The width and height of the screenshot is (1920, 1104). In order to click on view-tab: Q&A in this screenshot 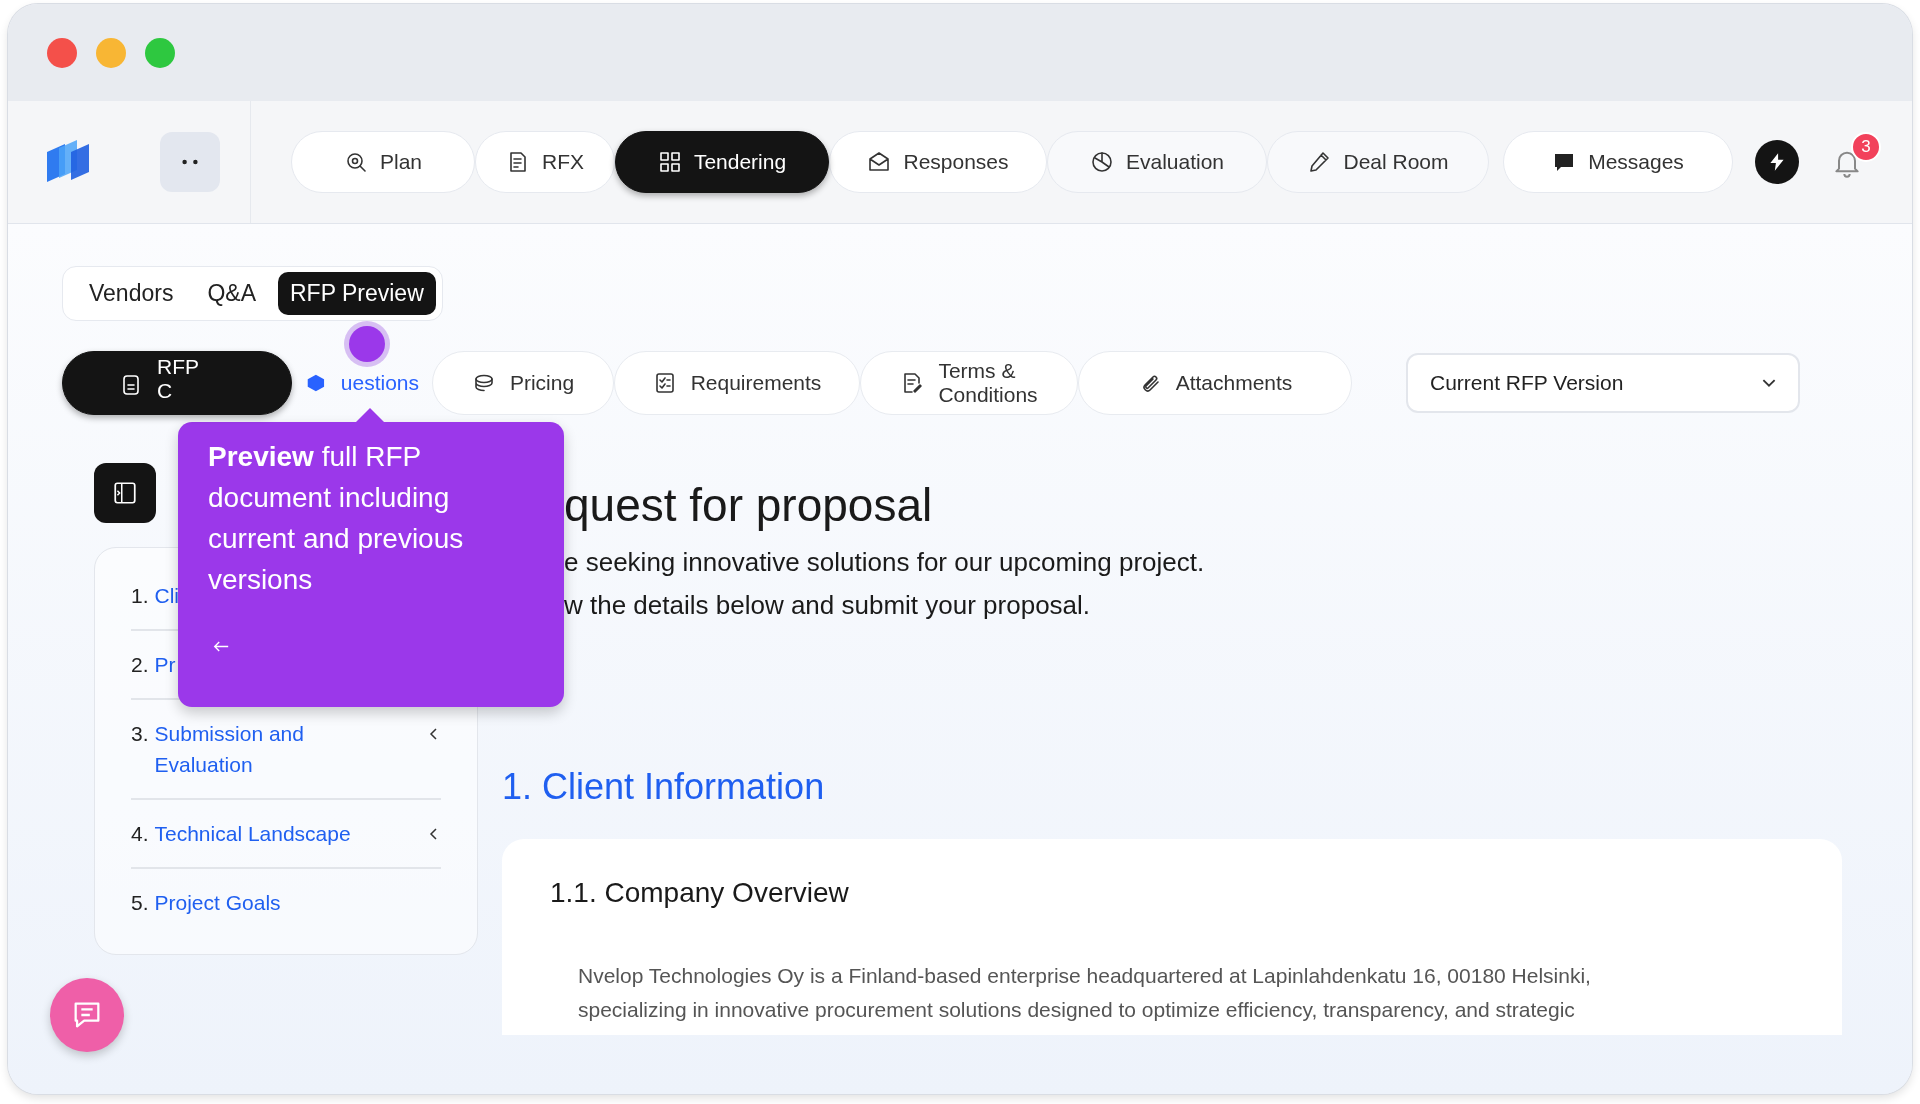, I will do `click(231, 293)`.